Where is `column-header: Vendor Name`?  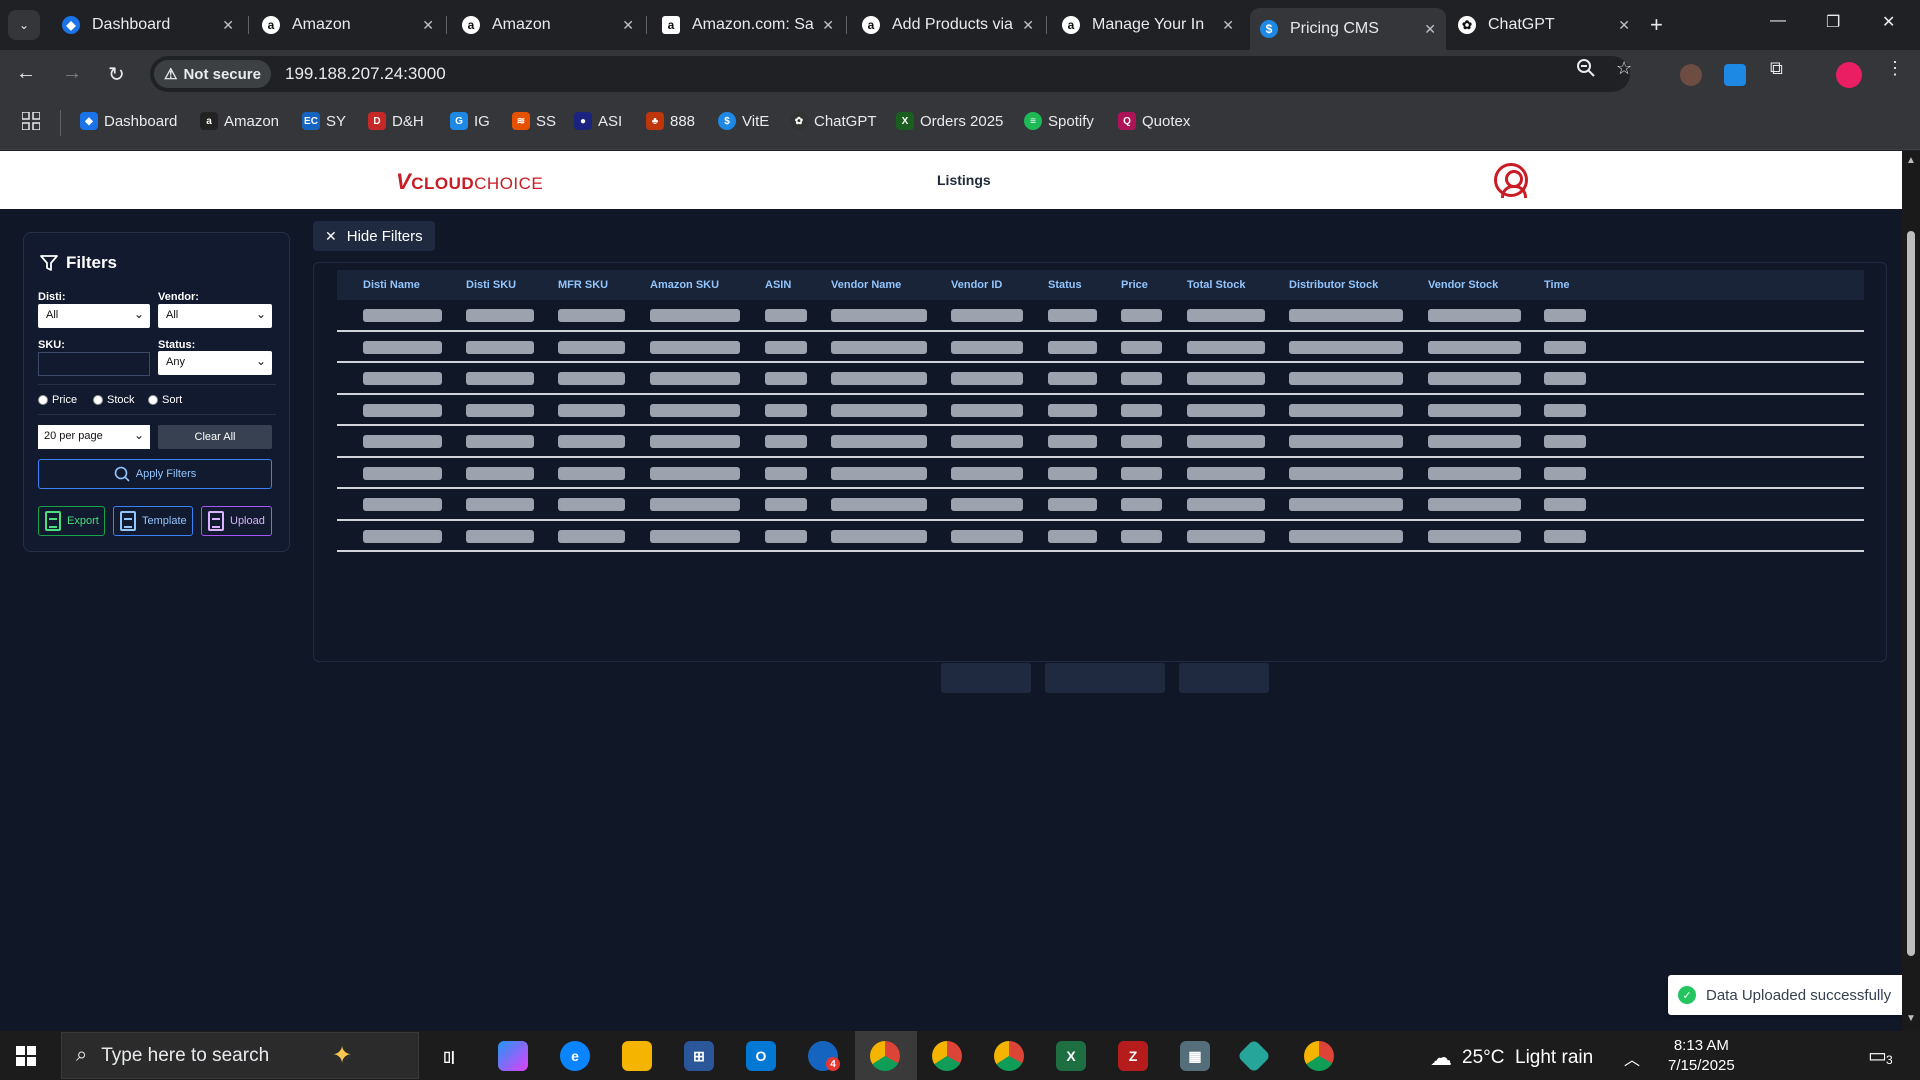
column-header: Vendor Name is located at coordinates (866, 285).